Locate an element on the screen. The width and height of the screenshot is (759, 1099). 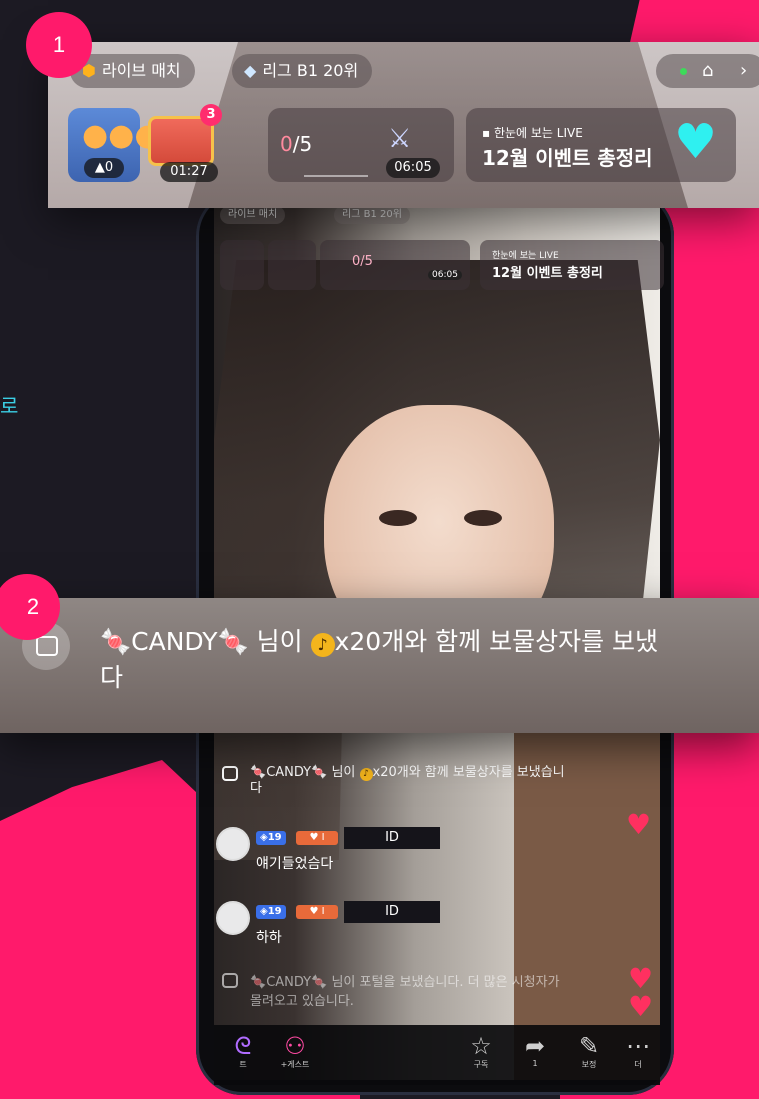
share-button: ➦ 1 is located at coordinates (535, 1050).